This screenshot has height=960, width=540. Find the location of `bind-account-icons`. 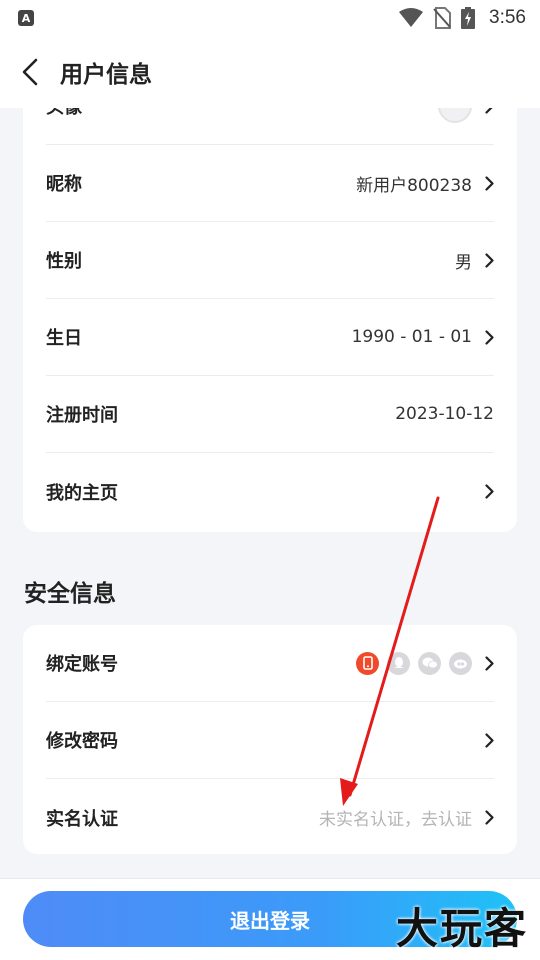

bind-account-icons is located at coordinates (414, 663).